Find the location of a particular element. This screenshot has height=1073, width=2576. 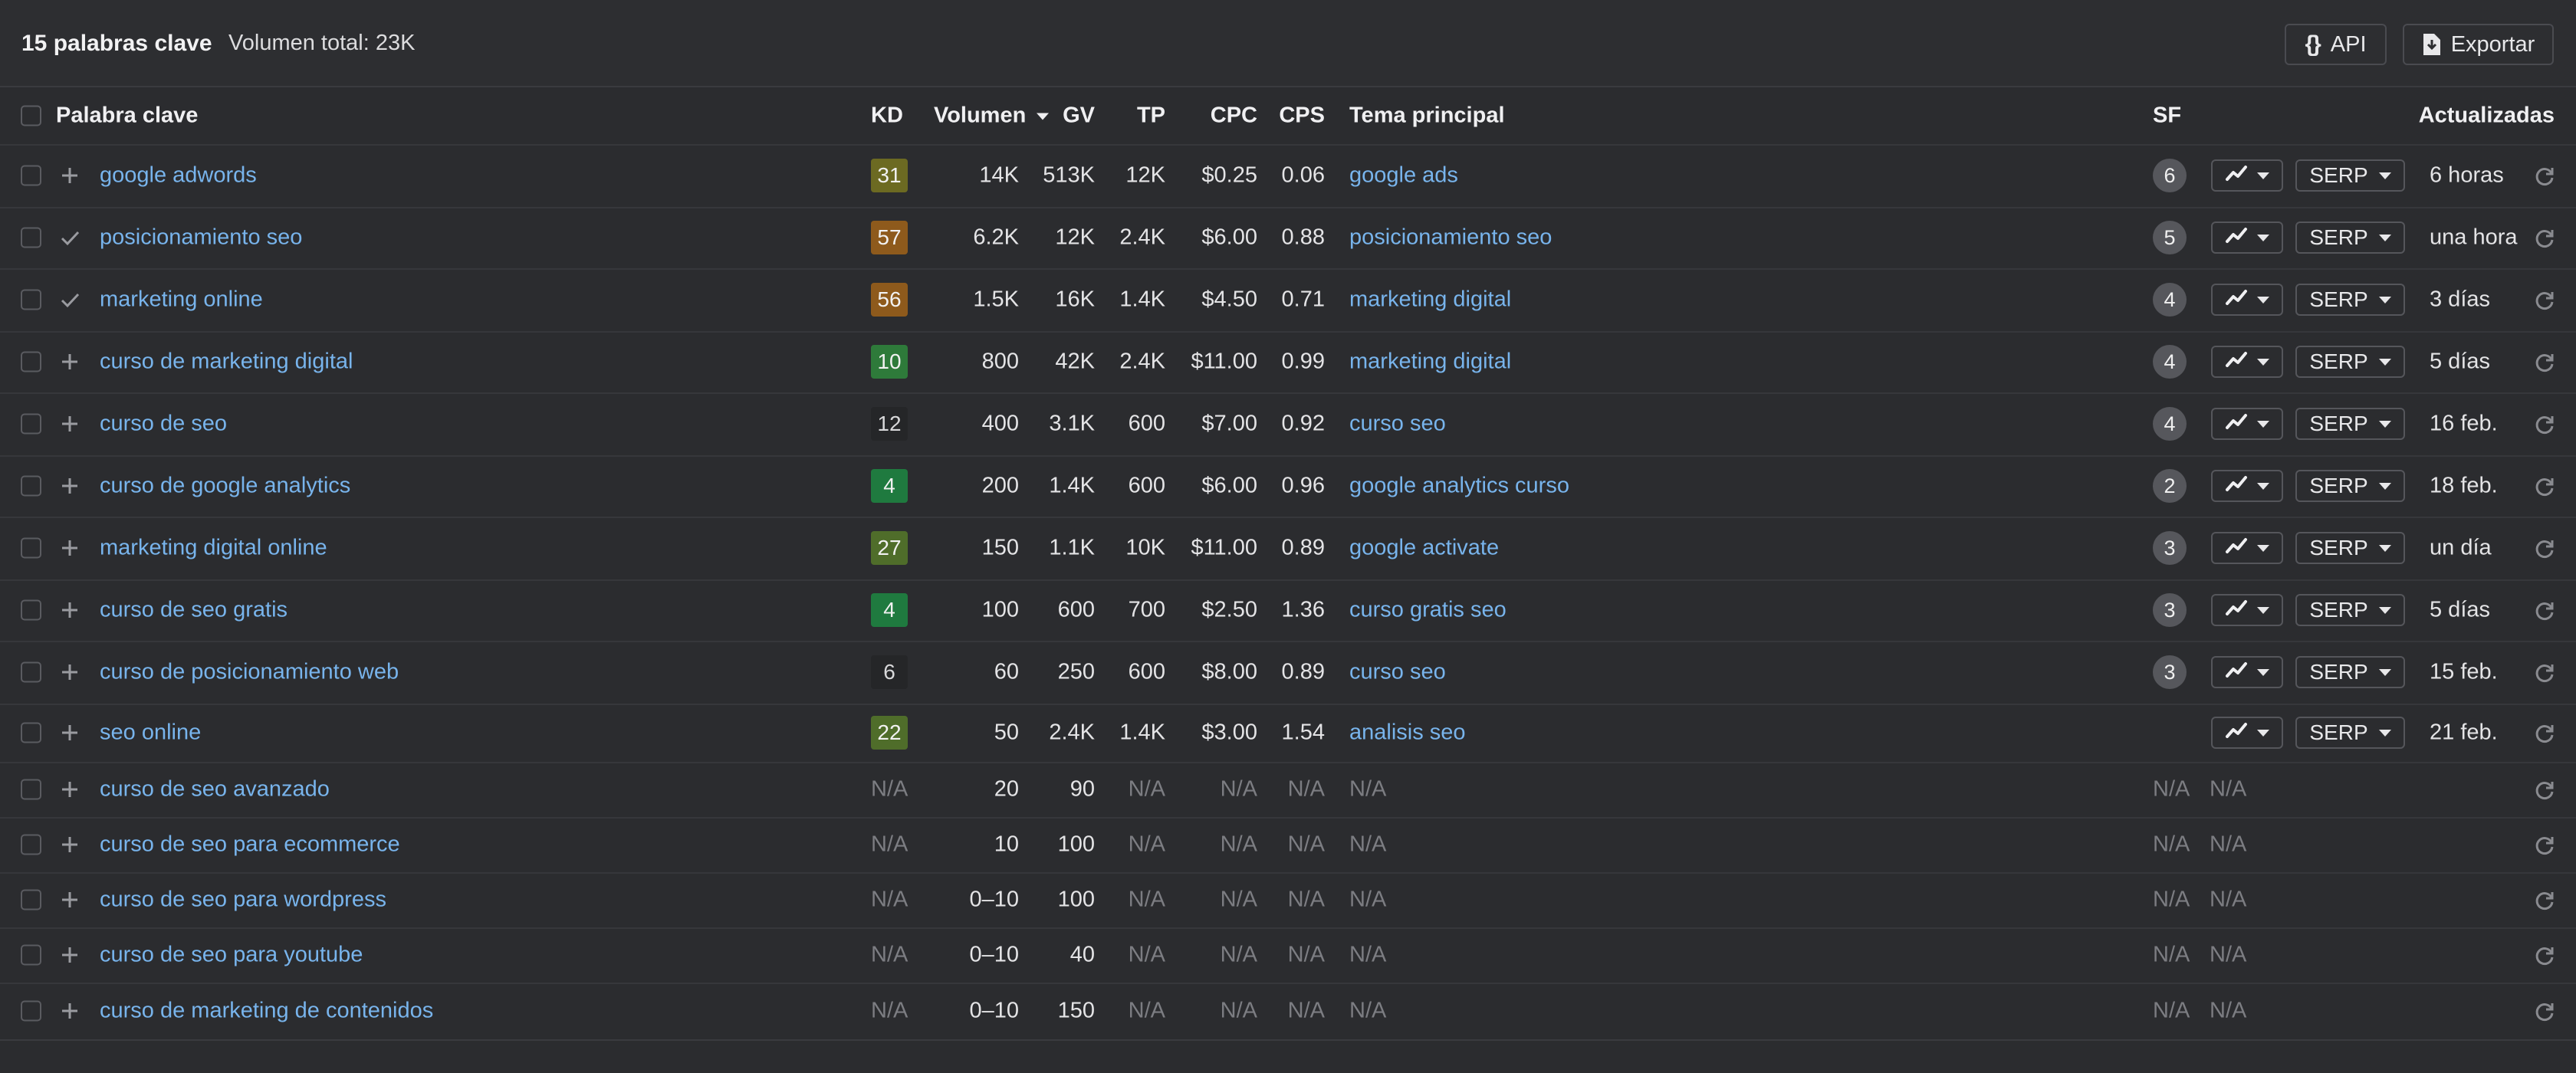

col-updated: Actualizadas is located at coordinates (2487, 116).